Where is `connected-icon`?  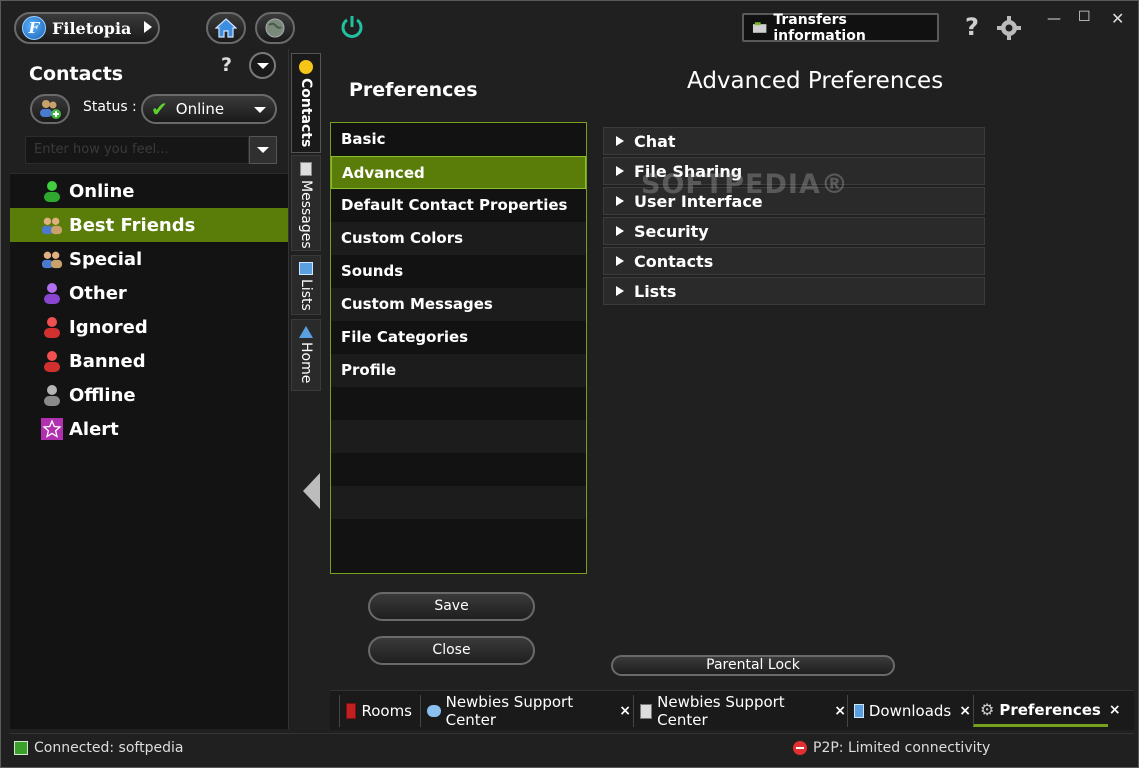
connected-icon is located at coordinates (21, 748).